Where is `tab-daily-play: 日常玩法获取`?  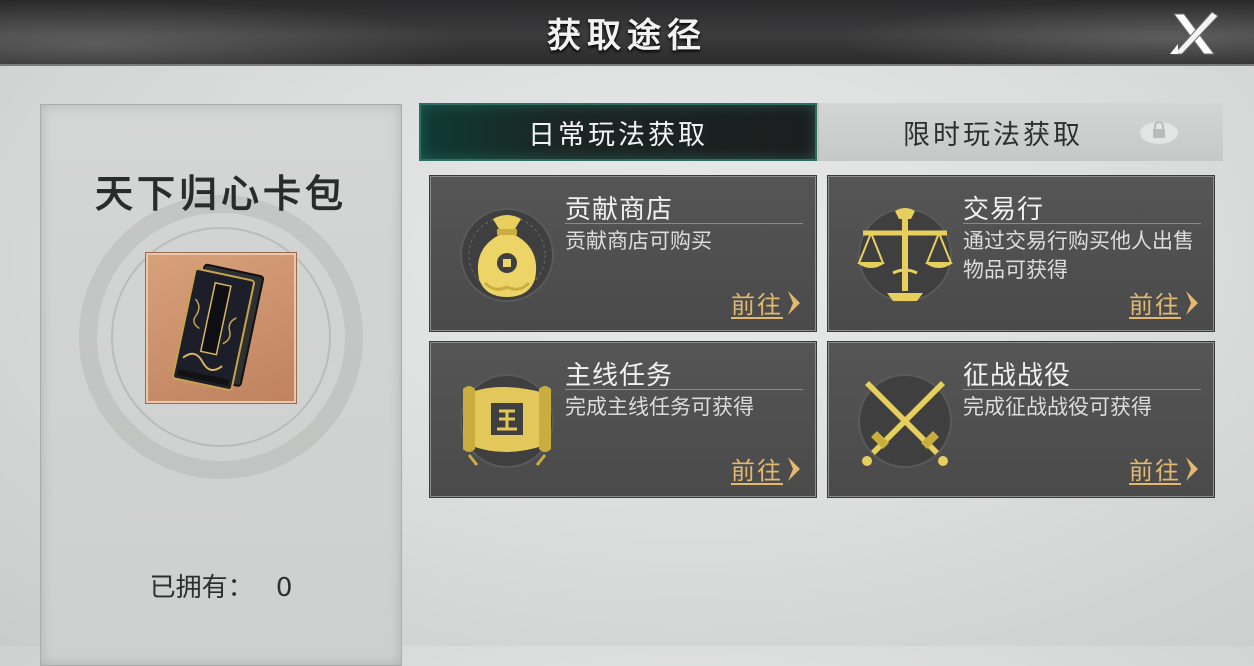 tab-daily-play: 日常玩法获取 is located at coordinates (618, 132).